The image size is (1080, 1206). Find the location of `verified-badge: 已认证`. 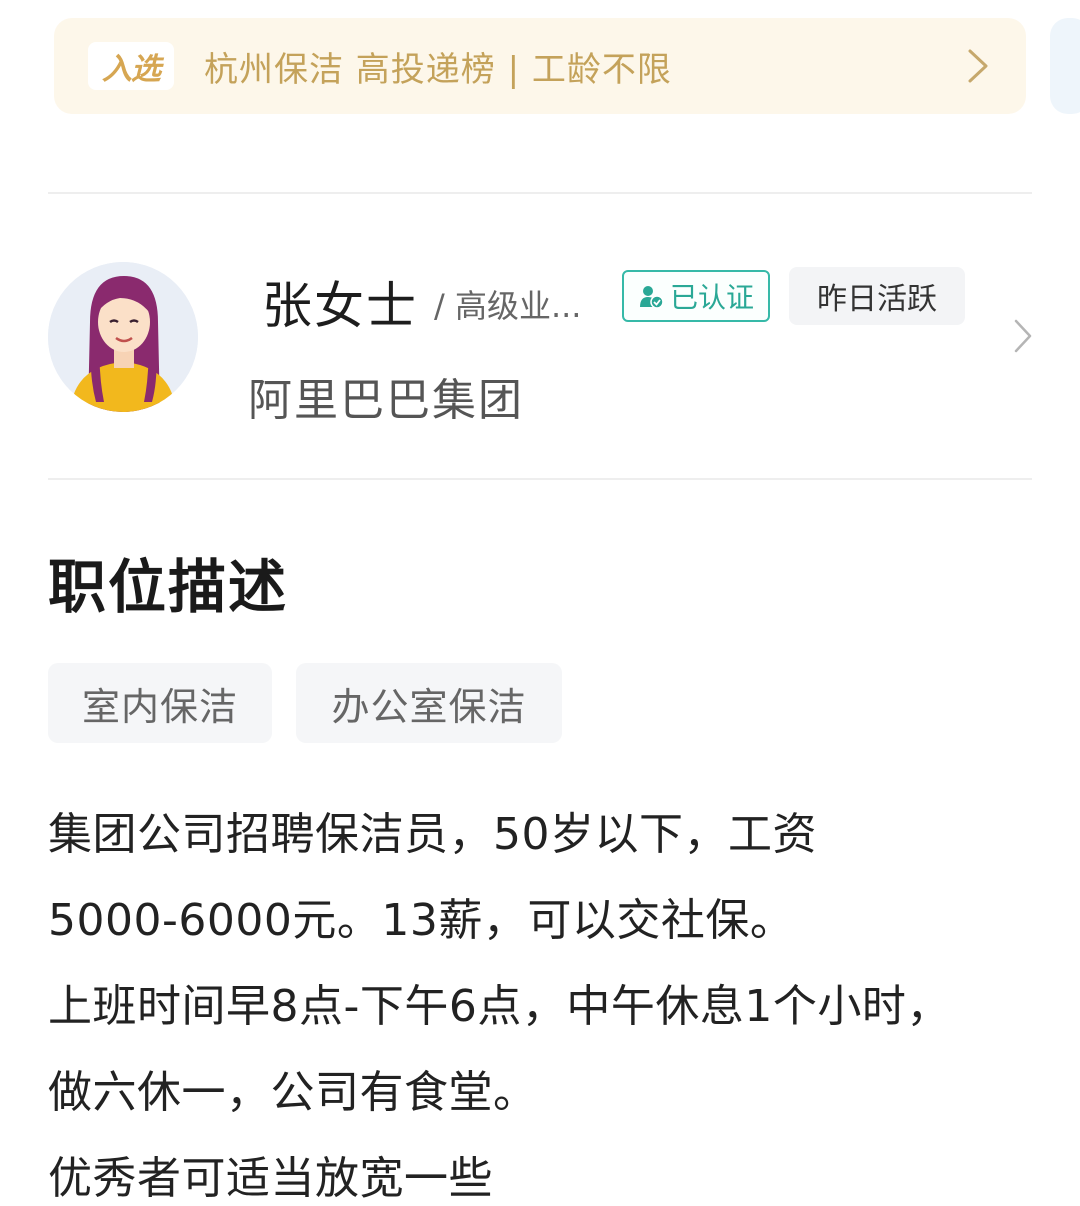

verified-badge: 已认证 is located at coordinates (696, 296).